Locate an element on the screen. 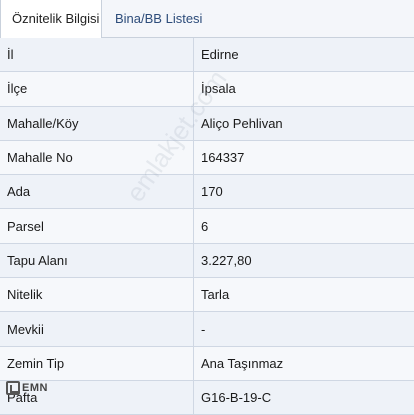  table-row: Zemin Tip Ana Taşınmaz is located at coordinates (207, 363).